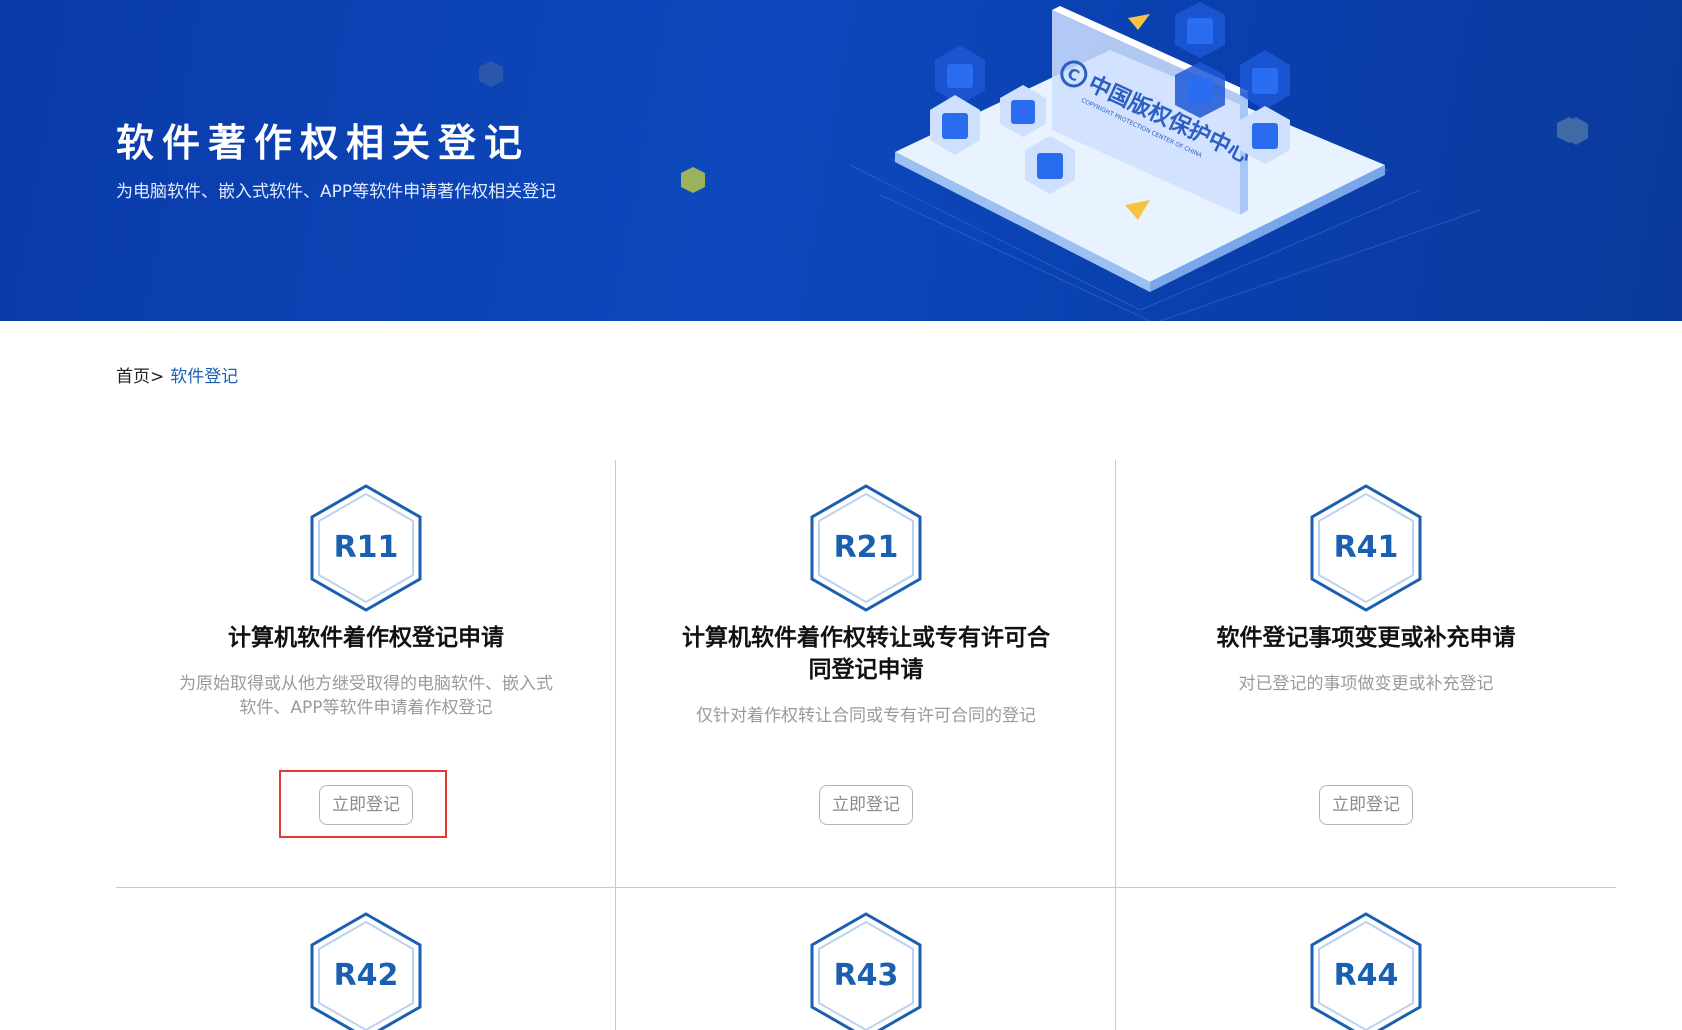  I want to click on card-description: 对已登记的事项做变更或补充登记, so click(1366, 684).